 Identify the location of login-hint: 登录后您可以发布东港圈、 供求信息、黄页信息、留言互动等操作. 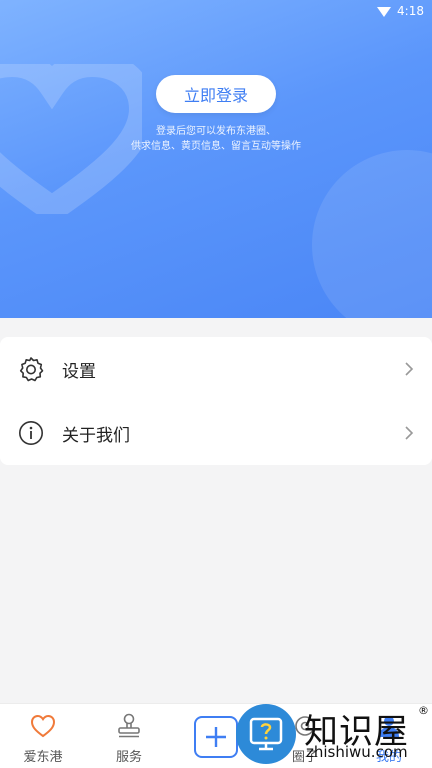
(216, 139).